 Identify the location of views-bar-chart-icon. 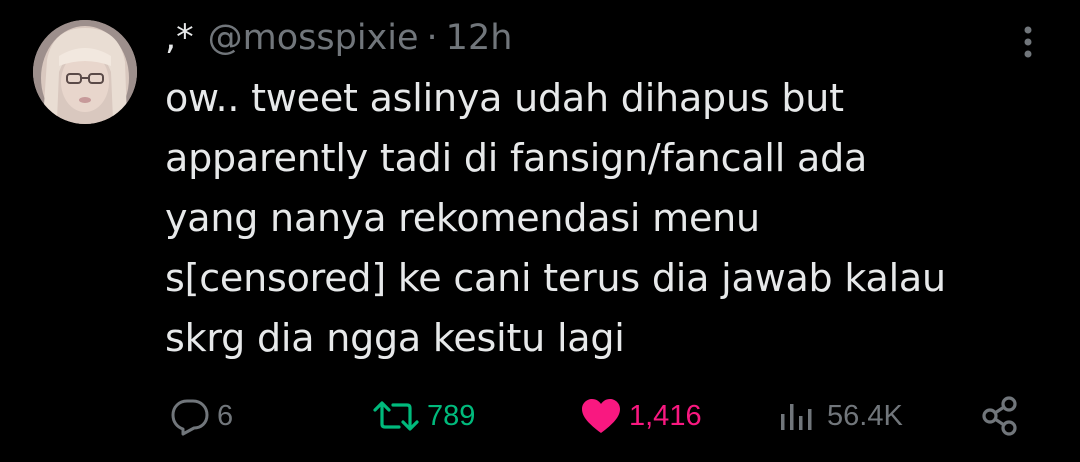
(799, 416).